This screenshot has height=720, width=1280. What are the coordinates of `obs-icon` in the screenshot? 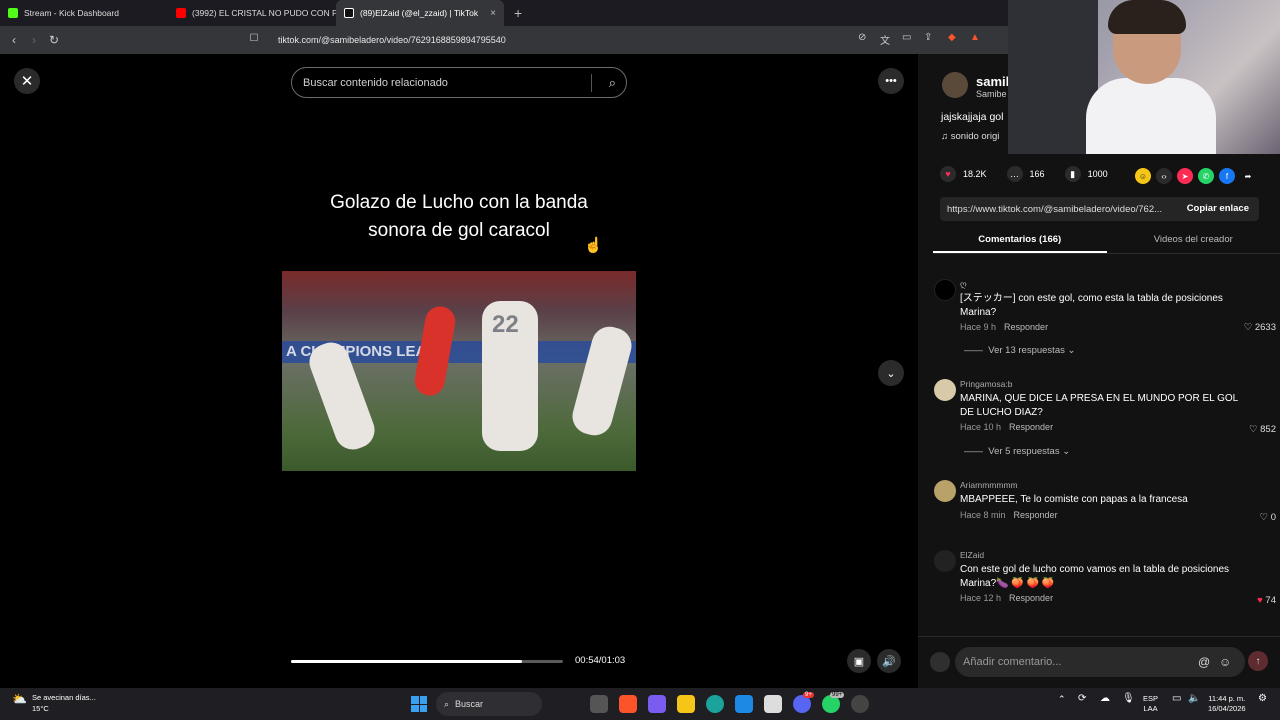 It's located at (860, 704).